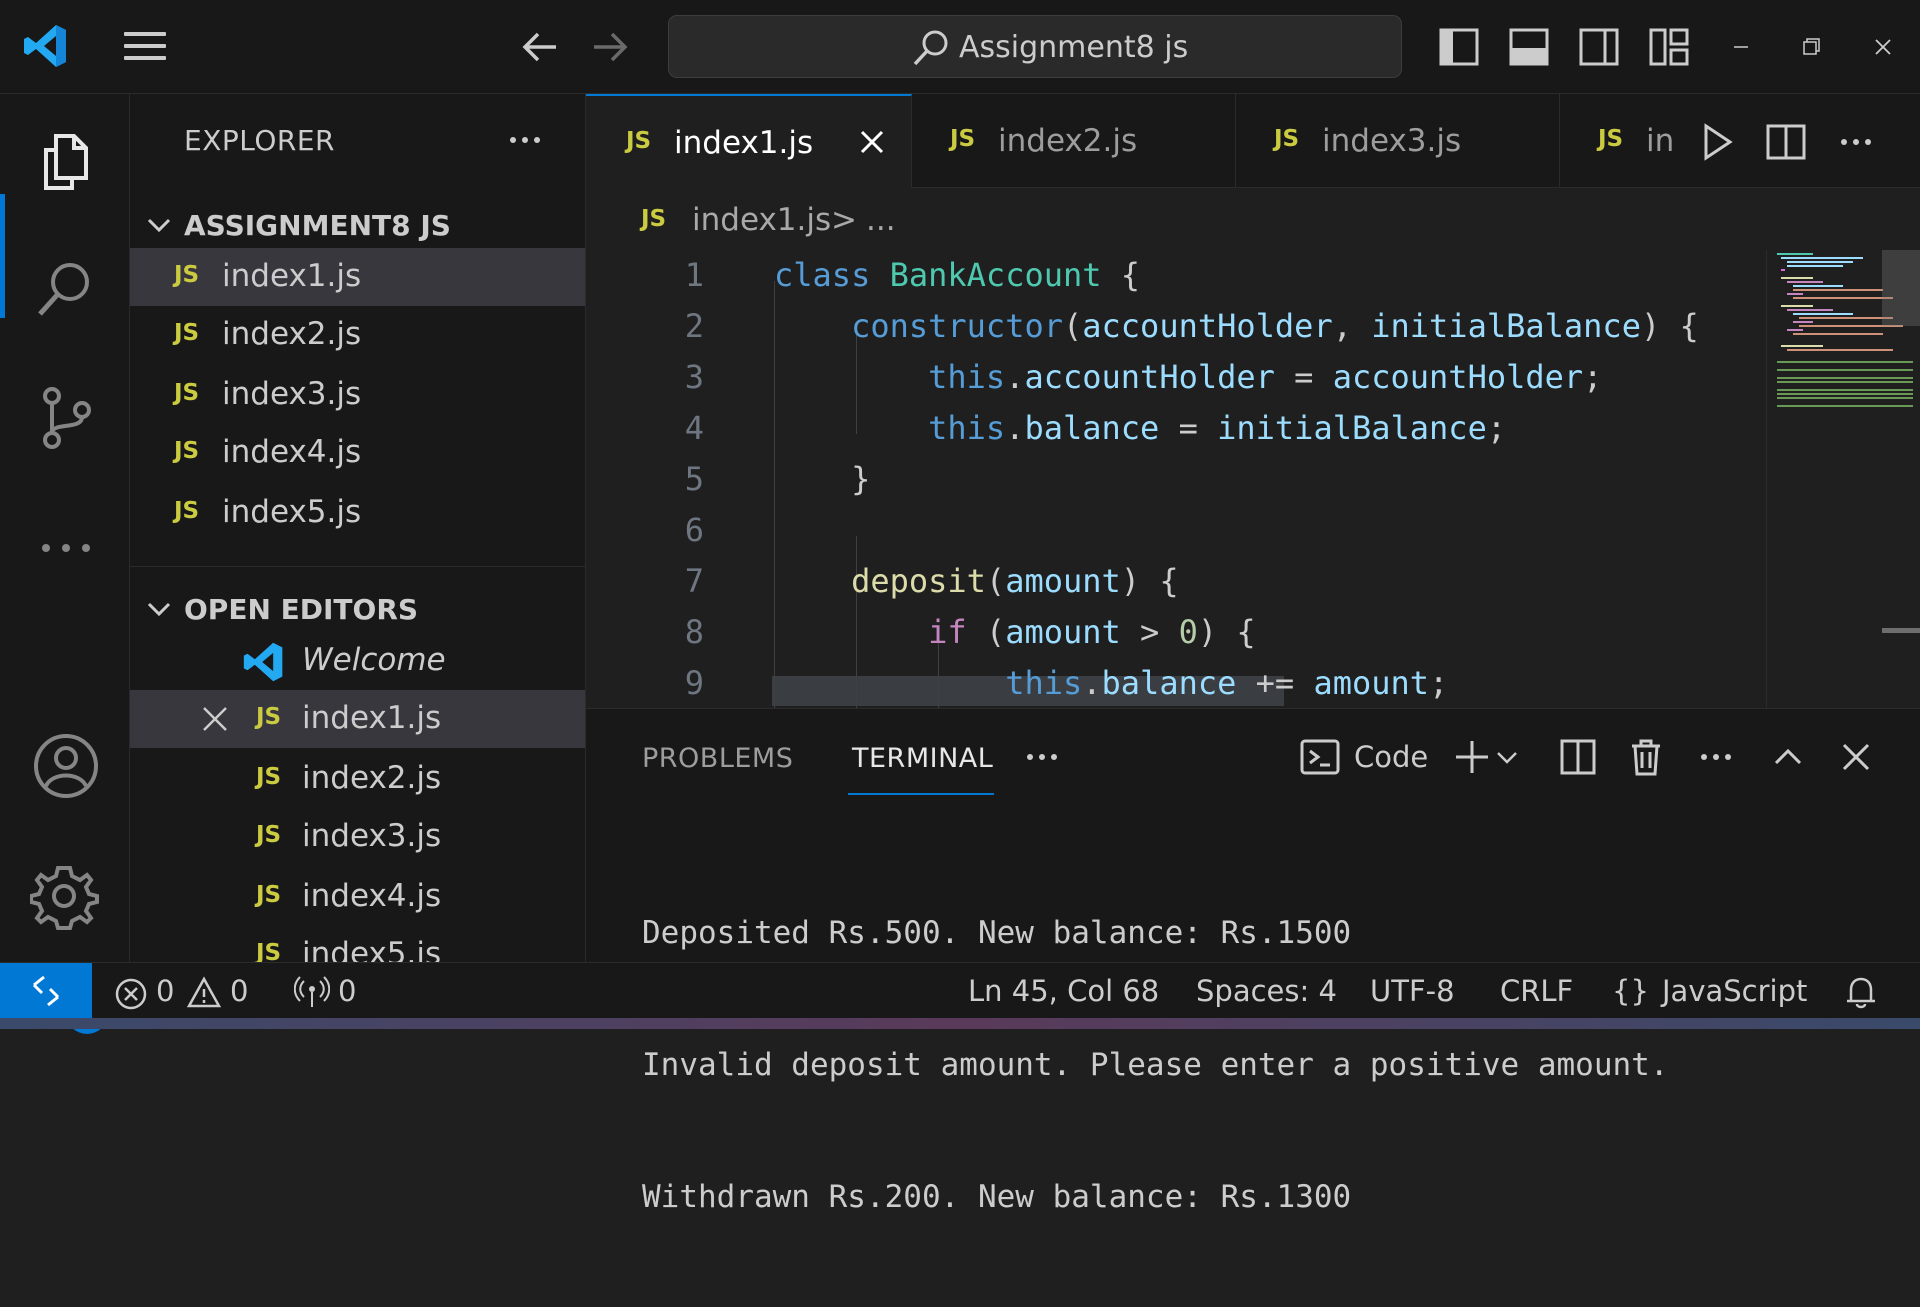 Image resolution: width=1920 pixels, height=1307 pixels. What do you see at coordinates (1063, 991) in the screenshot?
I see `cursor-position: Ln 45, Col 68` at bounding box center [1063, 991].